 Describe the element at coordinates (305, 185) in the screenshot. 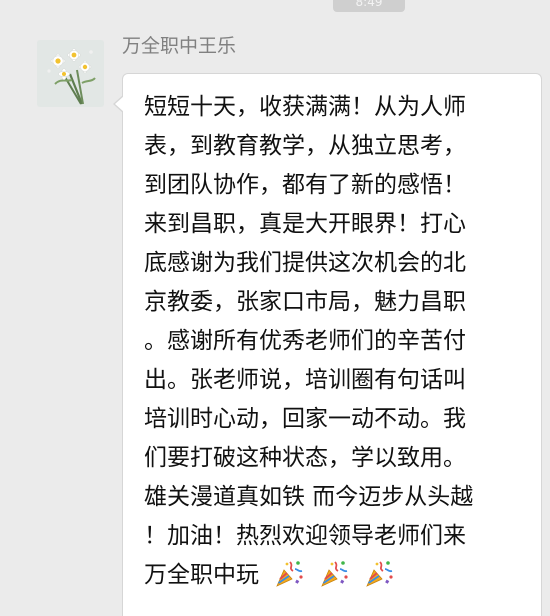

I see `message-line: 到团队协作，都有了新的感悟！` at that location.